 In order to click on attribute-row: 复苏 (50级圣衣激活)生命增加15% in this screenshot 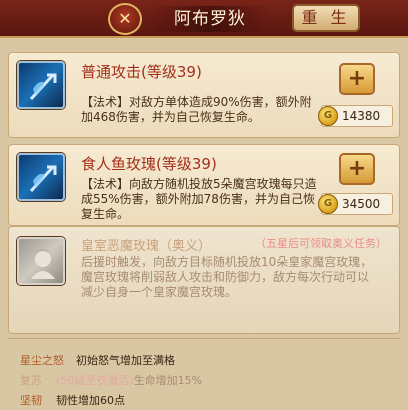, I will do `click(111, 381)`.